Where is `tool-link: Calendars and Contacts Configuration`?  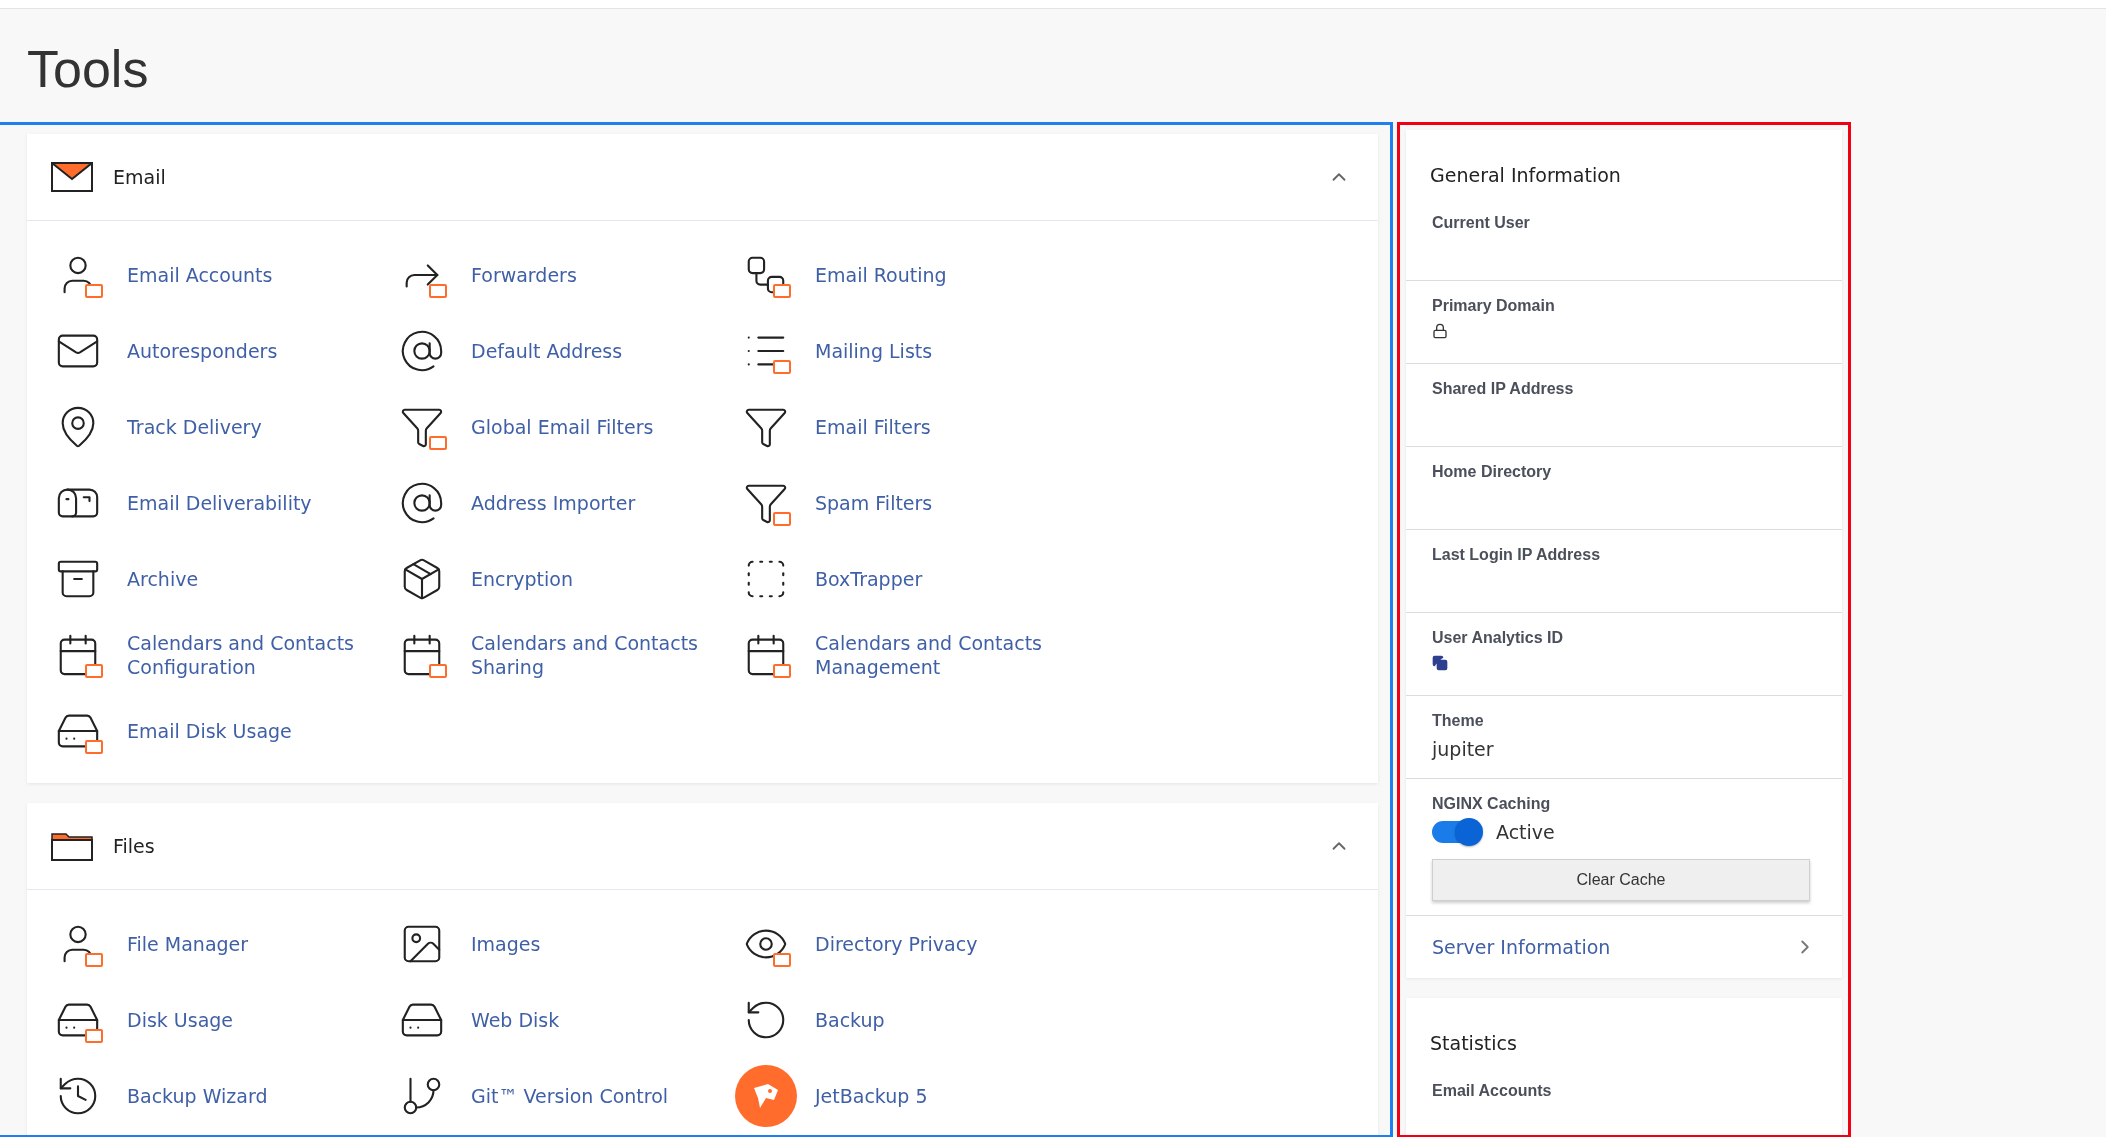
tool-link: Calendars and Contacts Configuration is located at coordinates (223, 655).